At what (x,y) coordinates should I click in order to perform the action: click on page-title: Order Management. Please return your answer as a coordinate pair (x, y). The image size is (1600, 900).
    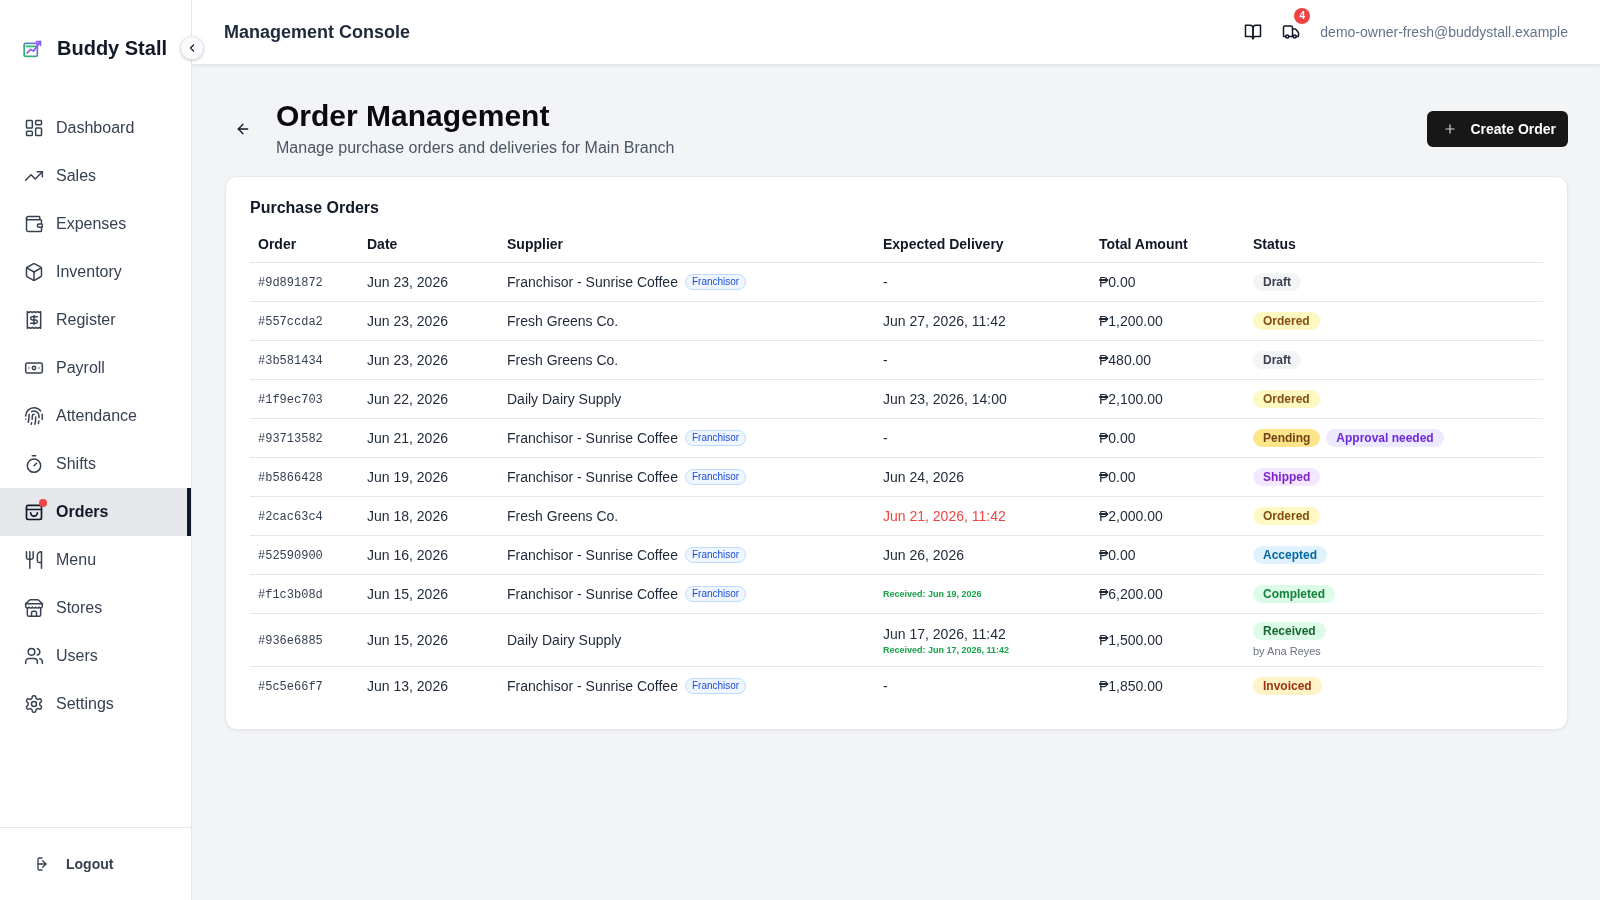
    Looking at the image, I should click on (413, 116).